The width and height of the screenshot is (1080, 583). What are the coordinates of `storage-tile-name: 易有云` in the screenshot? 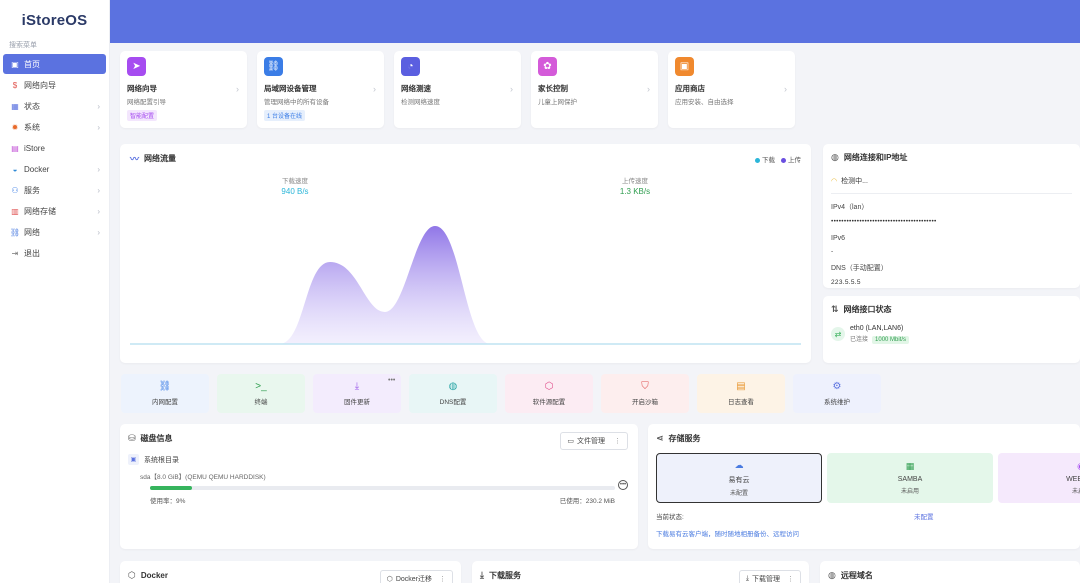 It's located at (739, 480).